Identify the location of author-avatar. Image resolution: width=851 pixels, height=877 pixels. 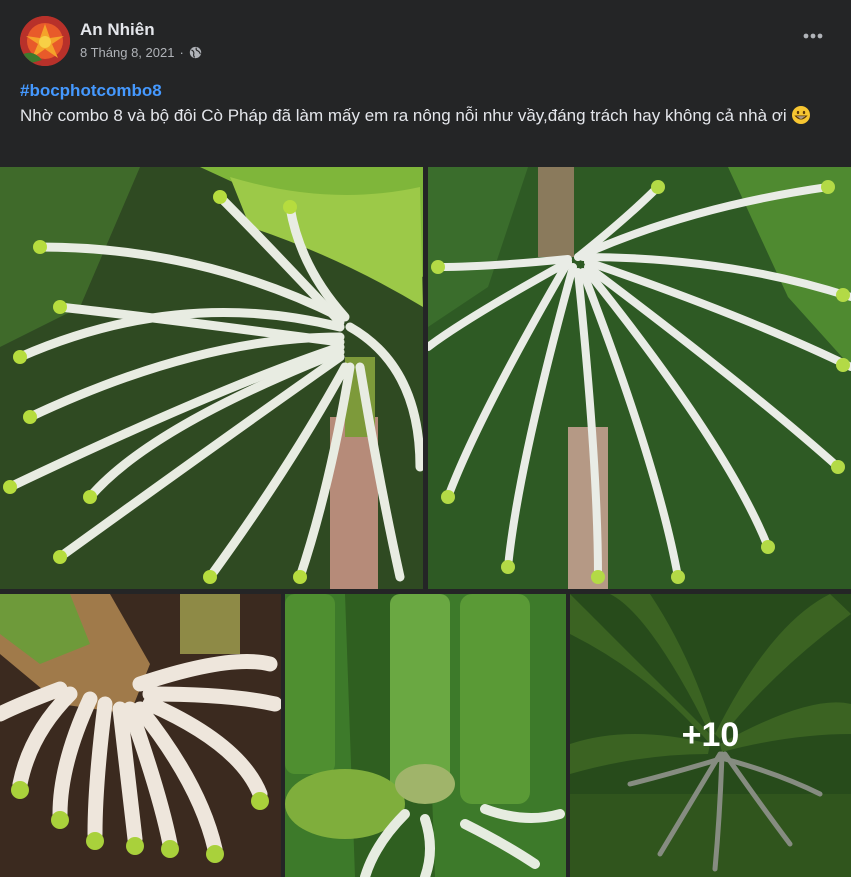
(45, 41).